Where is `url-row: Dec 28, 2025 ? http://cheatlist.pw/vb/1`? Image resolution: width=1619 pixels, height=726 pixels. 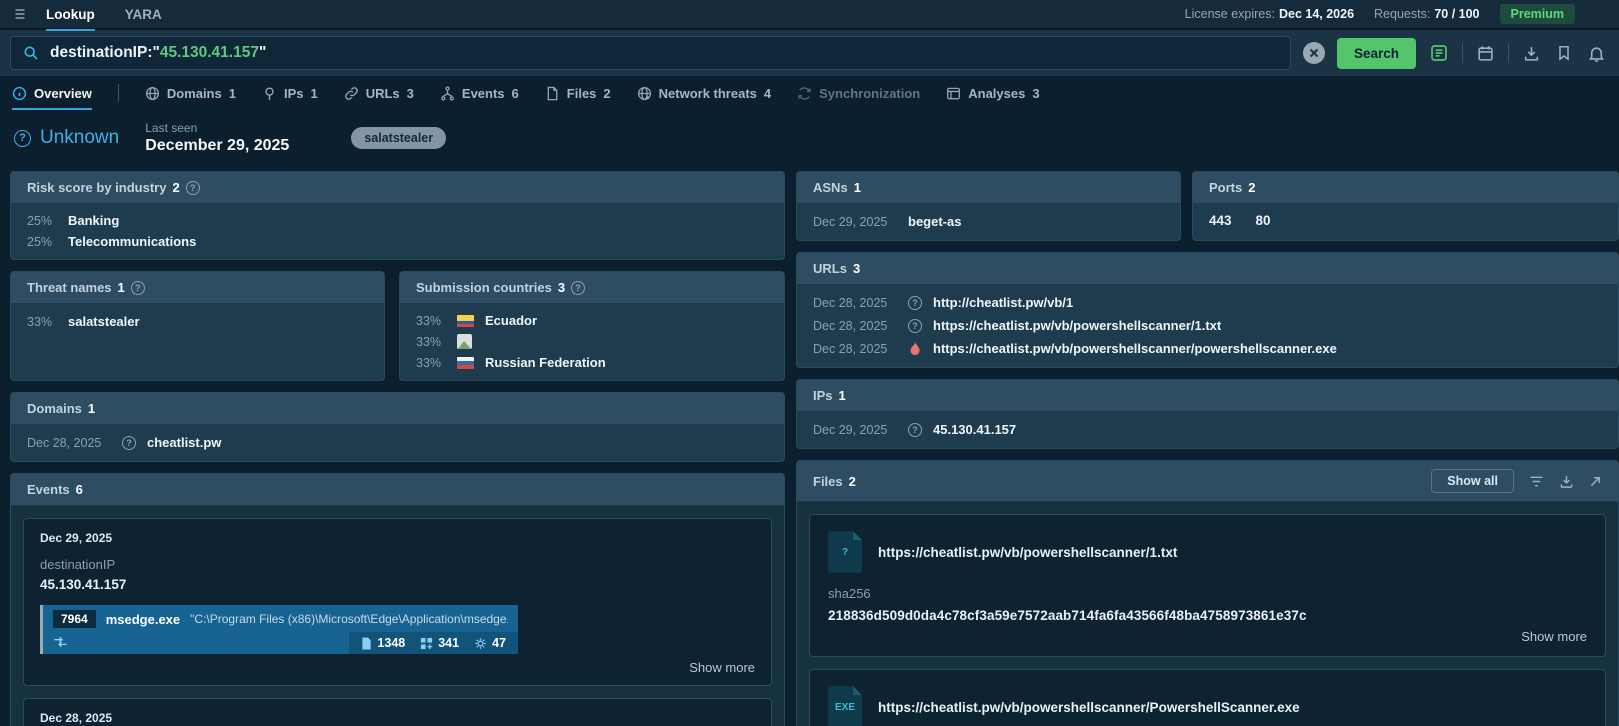
url-row: Dec 28, 2025 ? http://cheatlist.pw/vb/1 is located at coordinates (943, 302).